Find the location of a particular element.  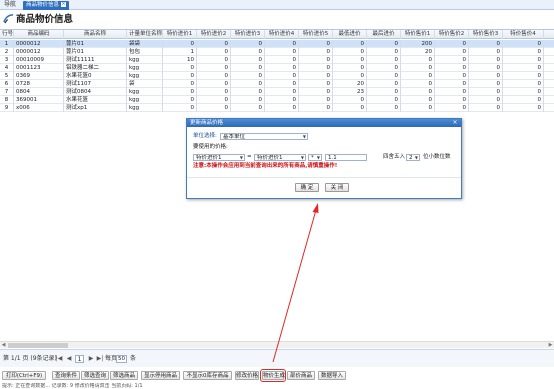

page-number-input: 1 is located at coordinates (79, 359).